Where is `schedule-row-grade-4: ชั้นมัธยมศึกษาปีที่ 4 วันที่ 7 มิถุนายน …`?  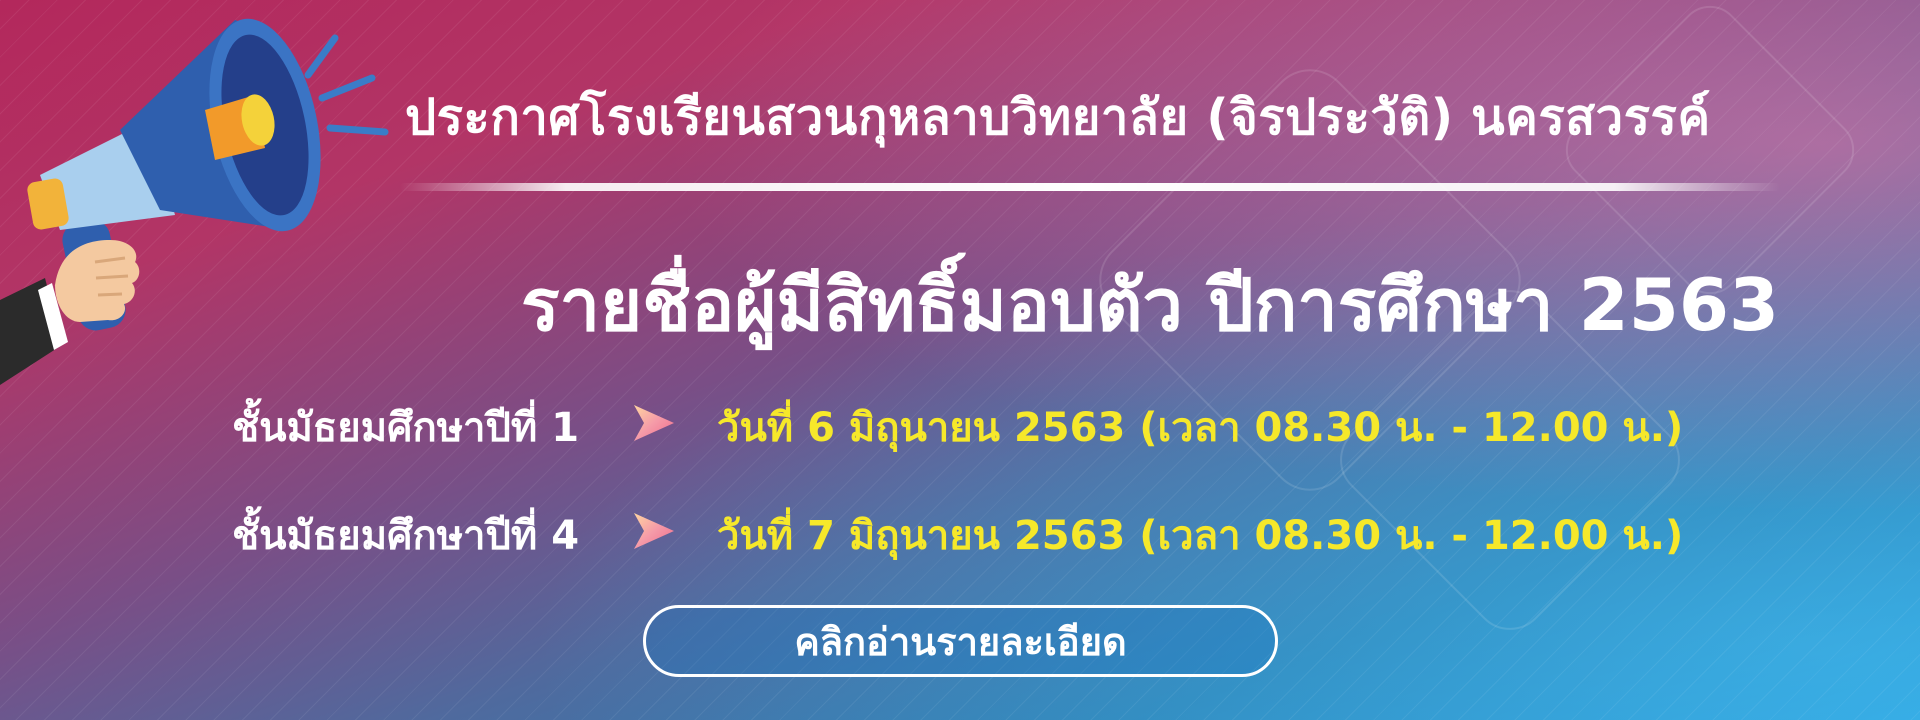
schedule-row-grade-4: ชั้นมัธยมศึกษาปีที่ 4 วันที่ 7 มิถุนายน … is located at coordinates (982, 533).